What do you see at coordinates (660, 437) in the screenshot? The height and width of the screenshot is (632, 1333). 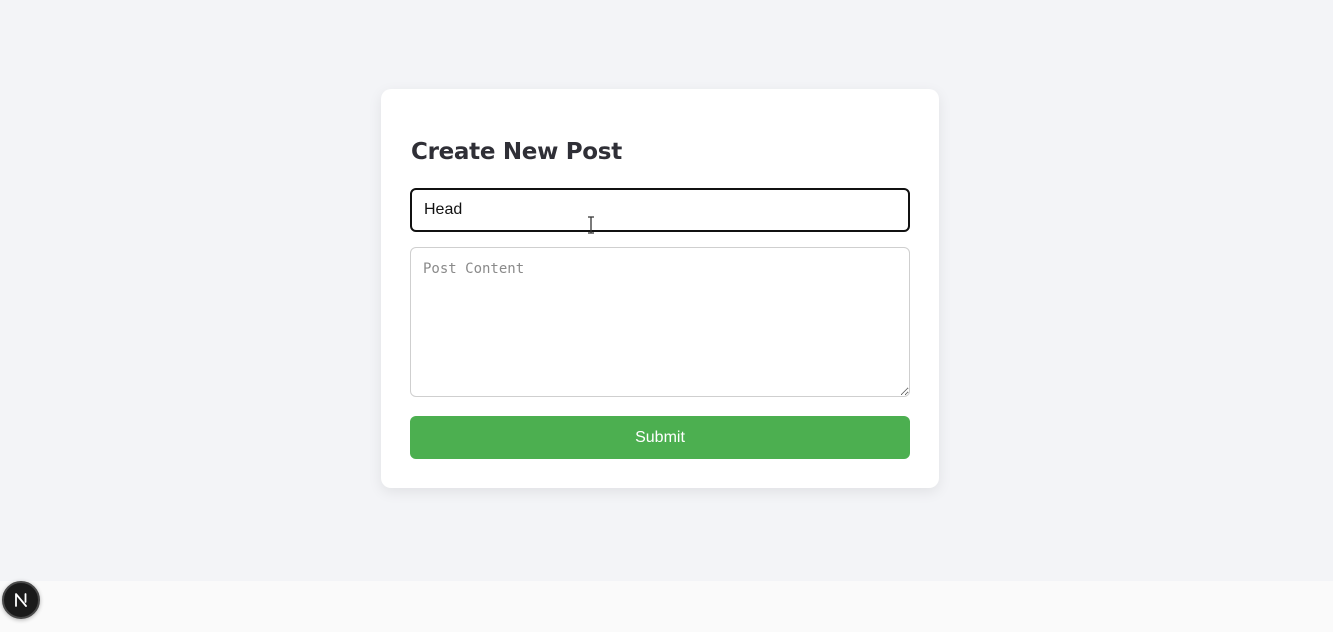 I see `submit-button: Submit` at bounding box center [660, 437].